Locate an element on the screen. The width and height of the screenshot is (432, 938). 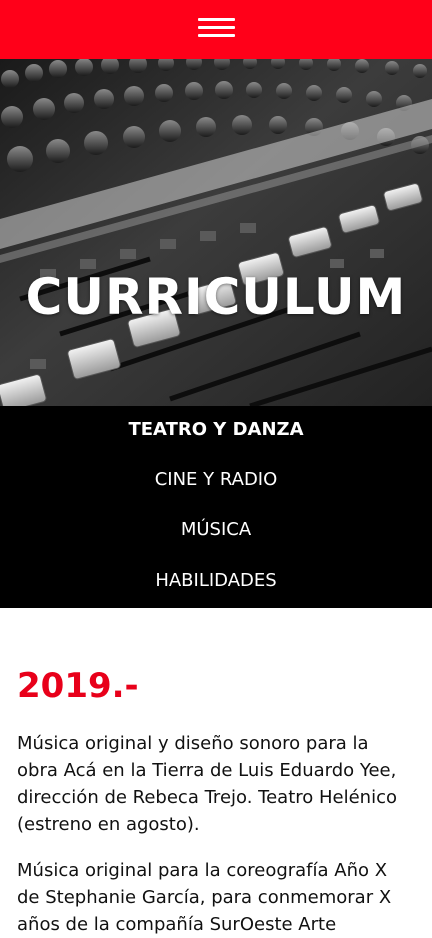
top-header is located at coordinates (216, 29).